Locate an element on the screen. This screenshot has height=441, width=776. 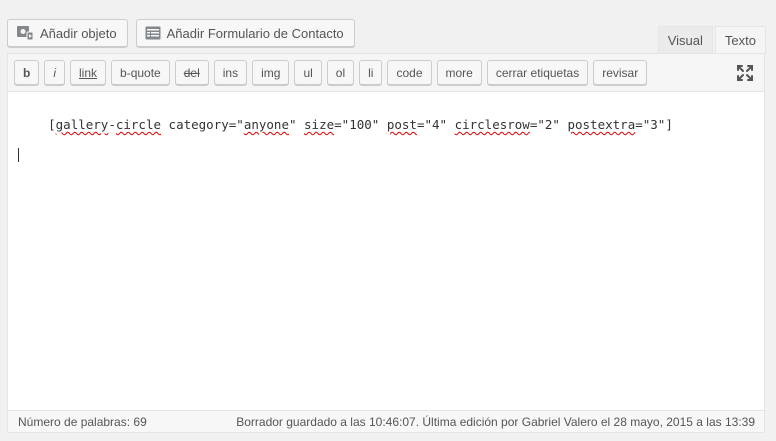
image-button: img is located at coordinates (271, 72).